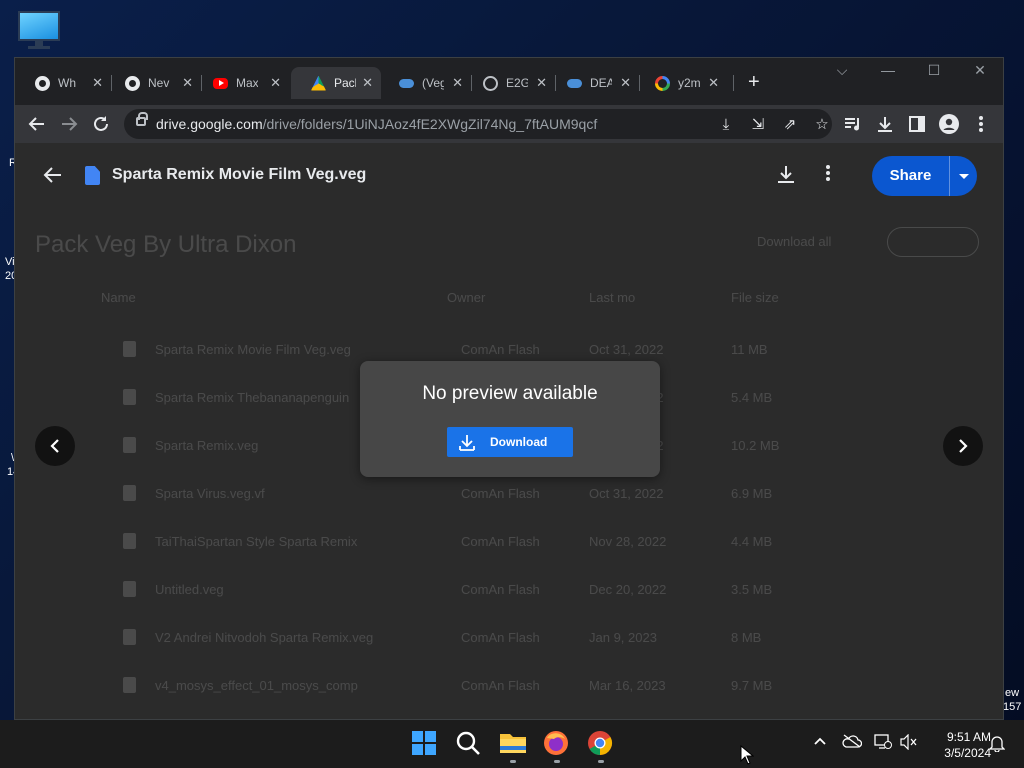 The image size is (1024, 768). What do you see at coordinates (885, 124) in the screenshot?
I see `downloads-icon` at bounding box center [885, 124].